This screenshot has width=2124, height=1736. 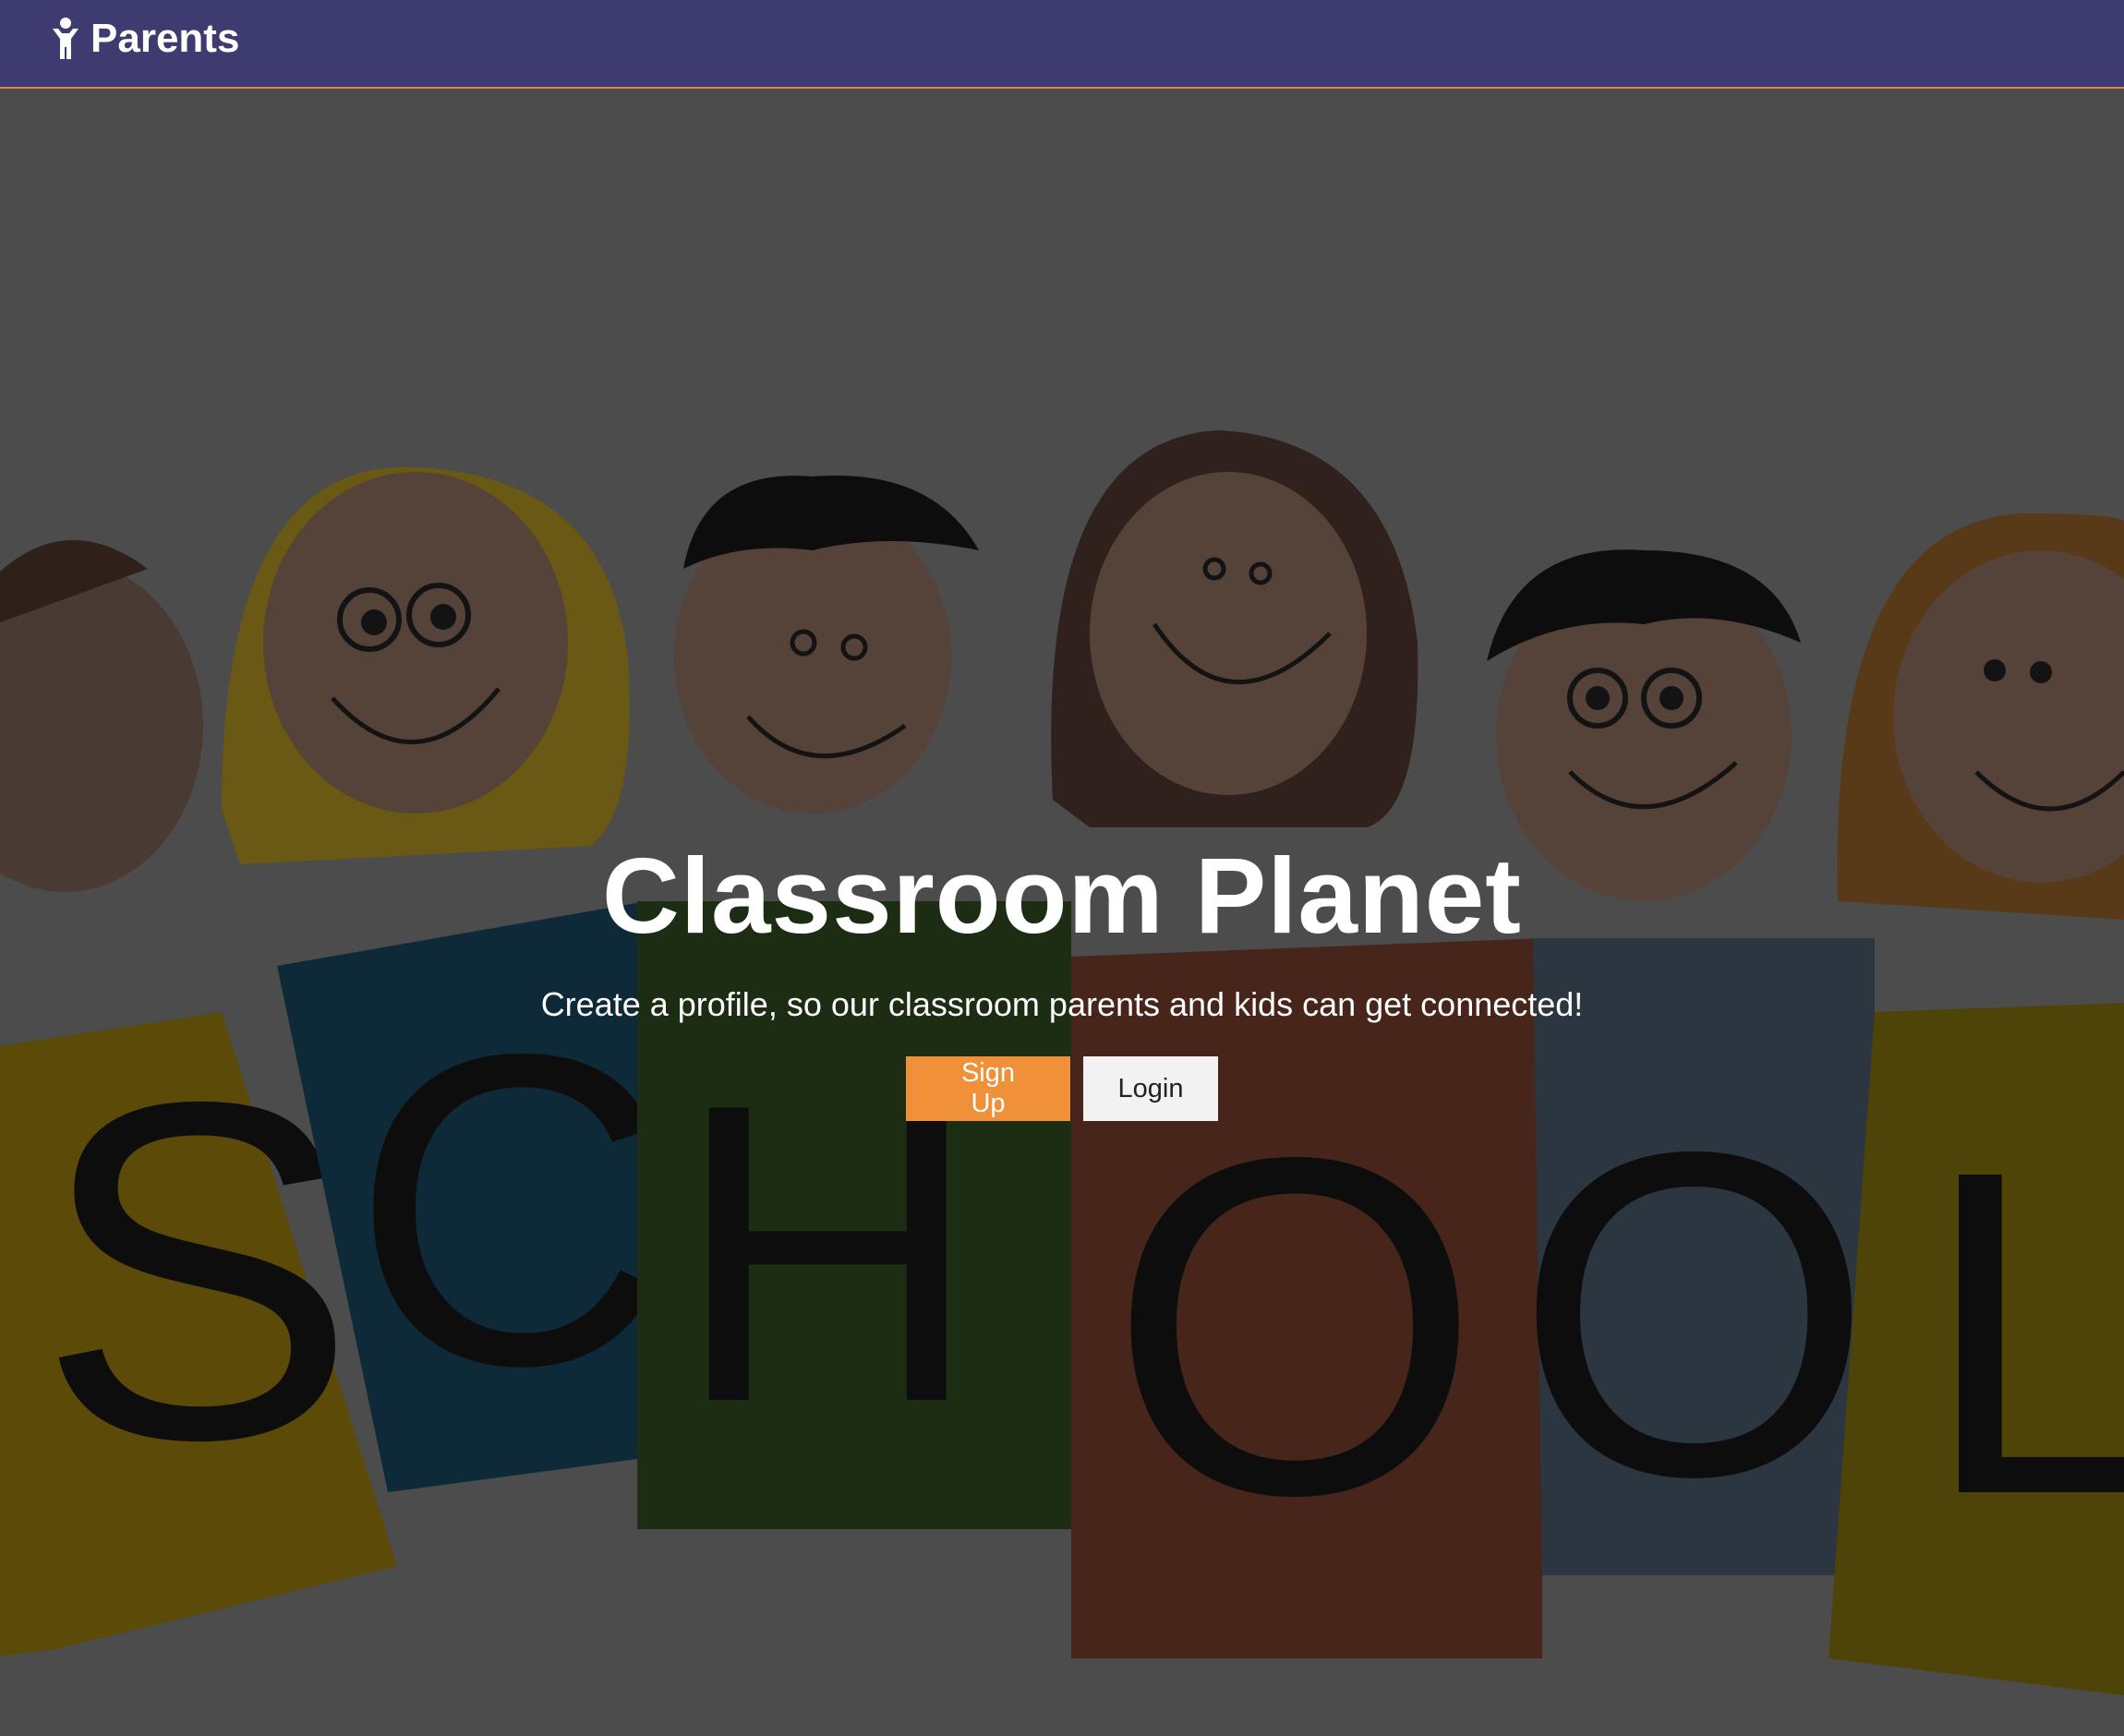 What do you see at coordinates (165, 38) in the screenshot?
I see `brand-label: Parents` at bounding box center [165, 38].